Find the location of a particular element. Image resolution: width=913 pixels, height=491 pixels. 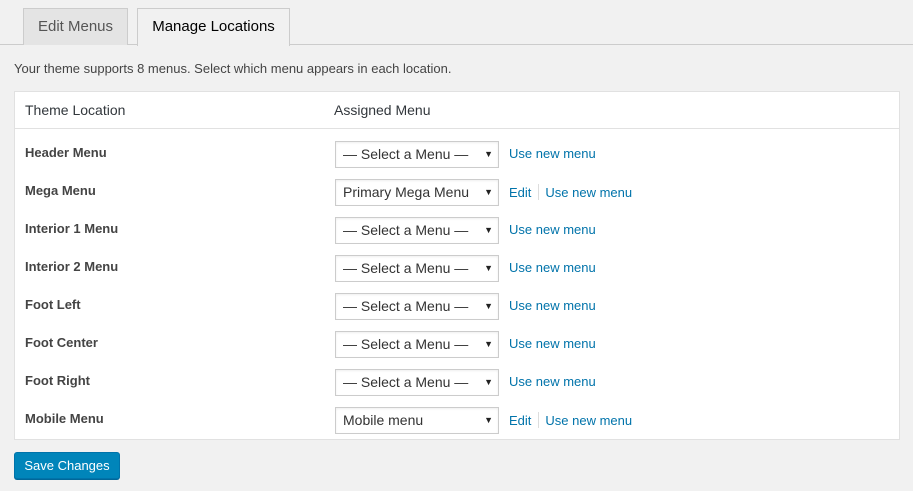

header-theme-location: Theme Location is located at coordinates (75, 110).